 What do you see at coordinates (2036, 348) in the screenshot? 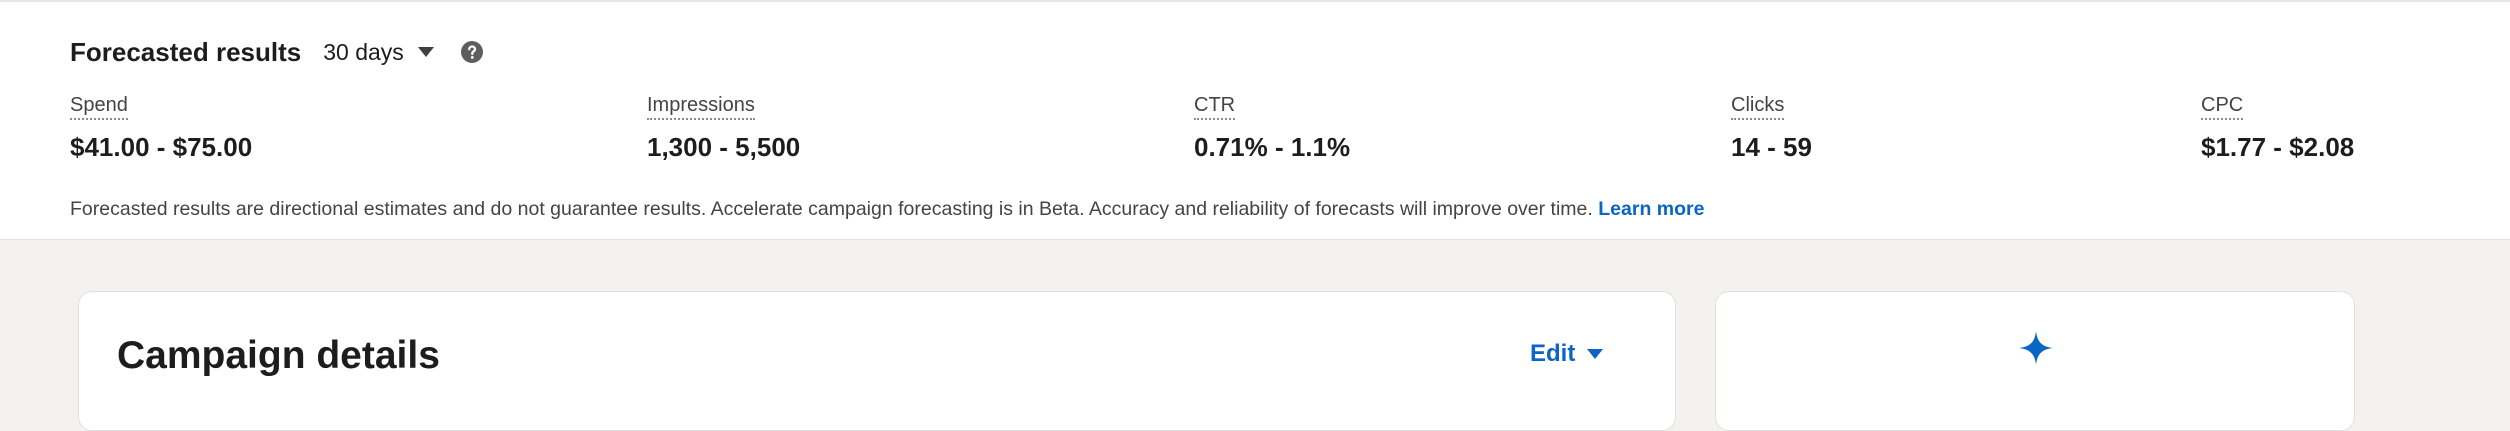
I see `sparkle-icon` at bounding box center [2036, 348].